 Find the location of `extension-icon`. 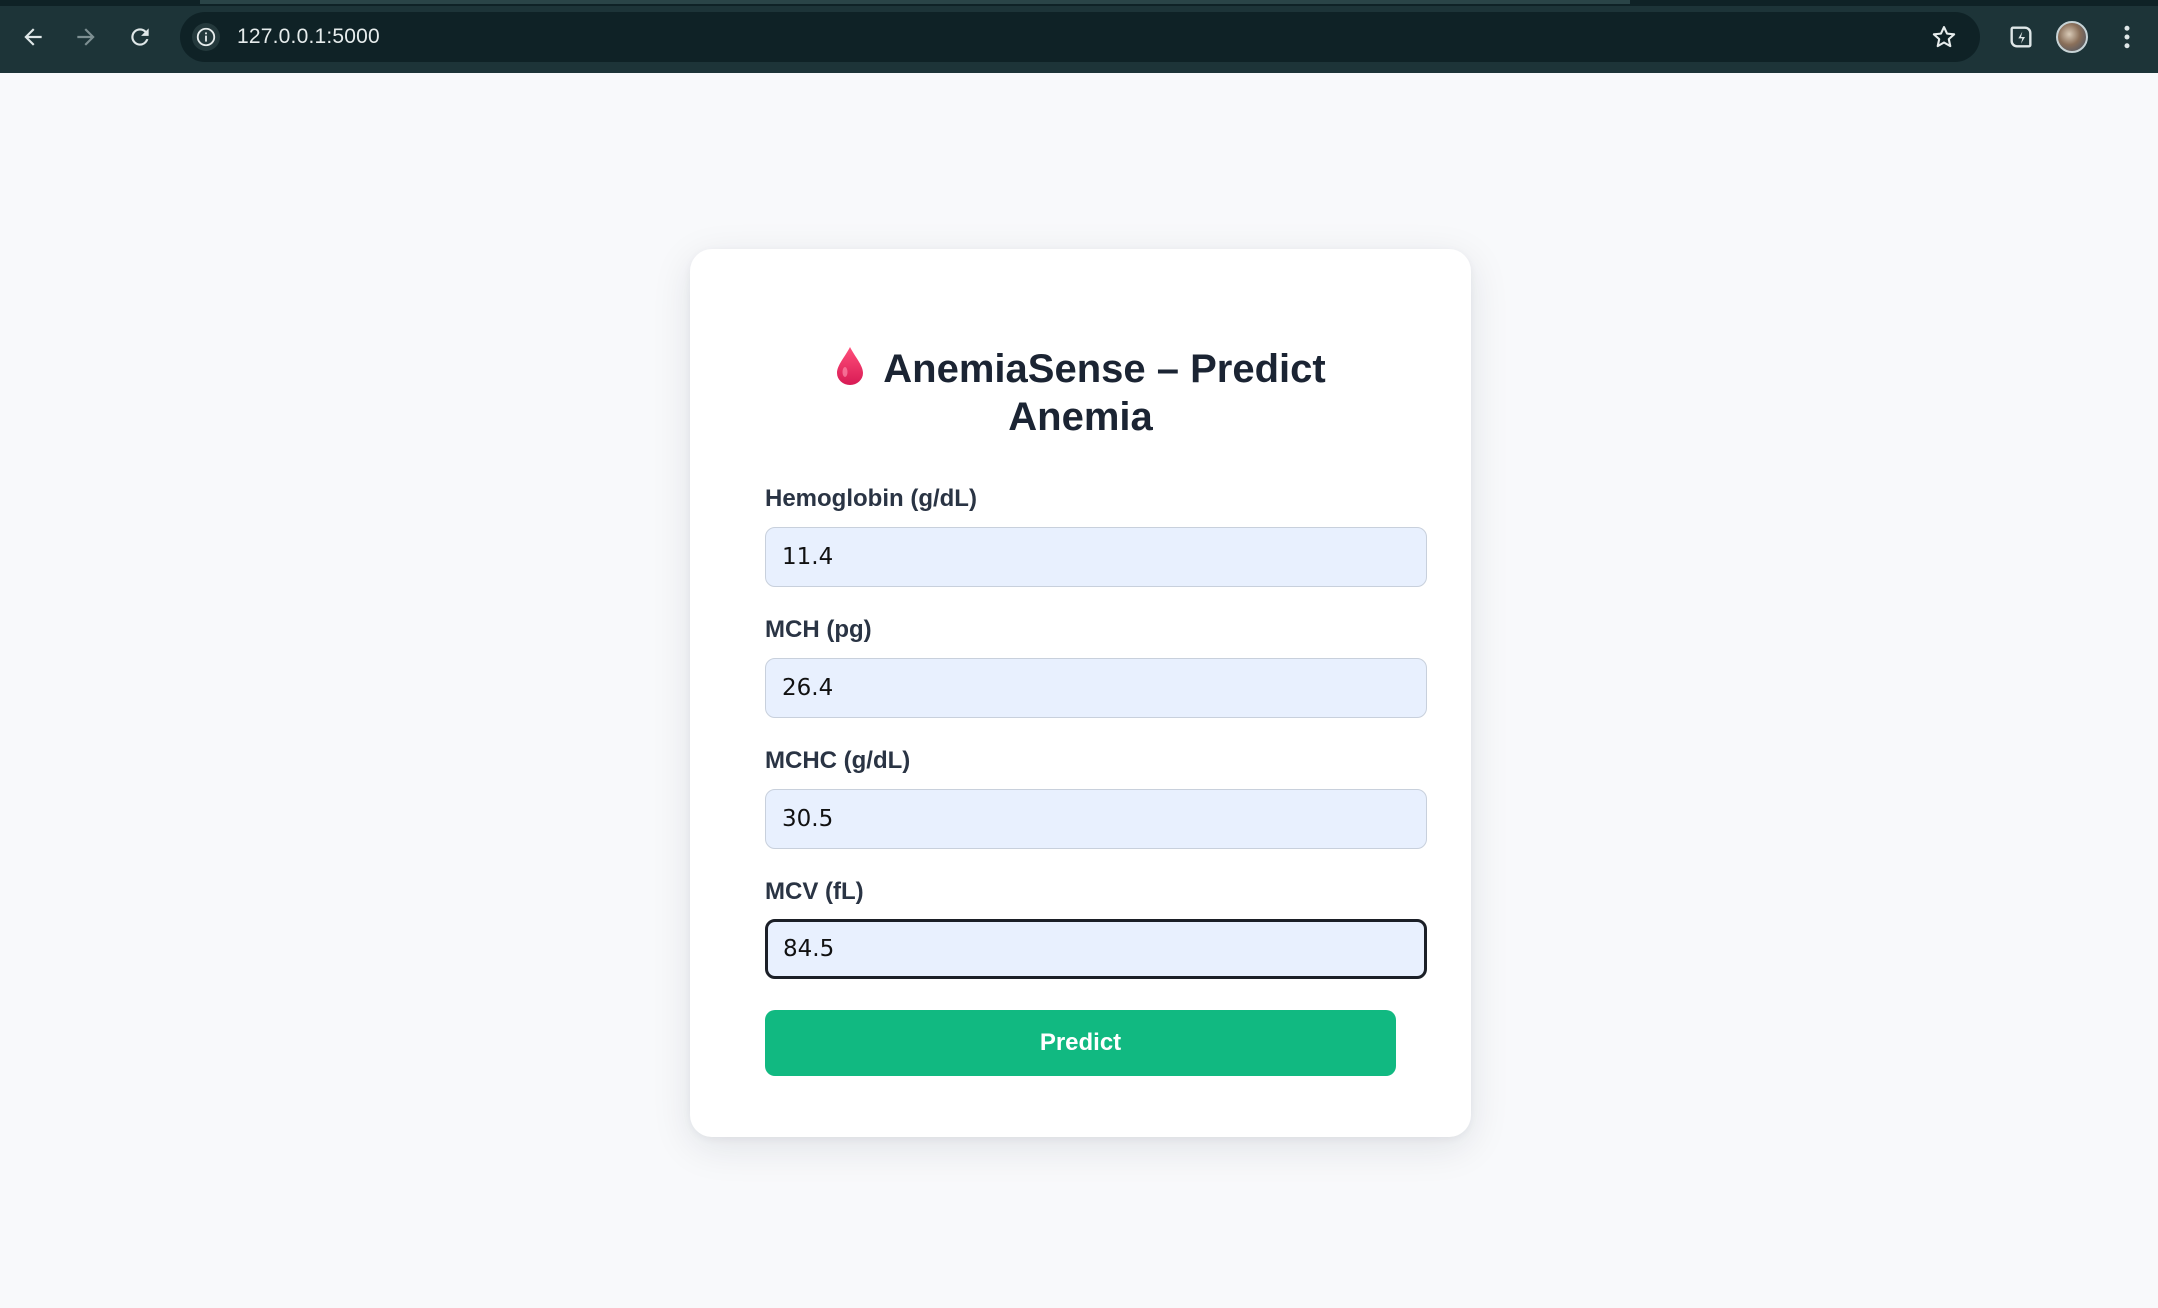

extension-icon is located at coordinates (2021, 37).